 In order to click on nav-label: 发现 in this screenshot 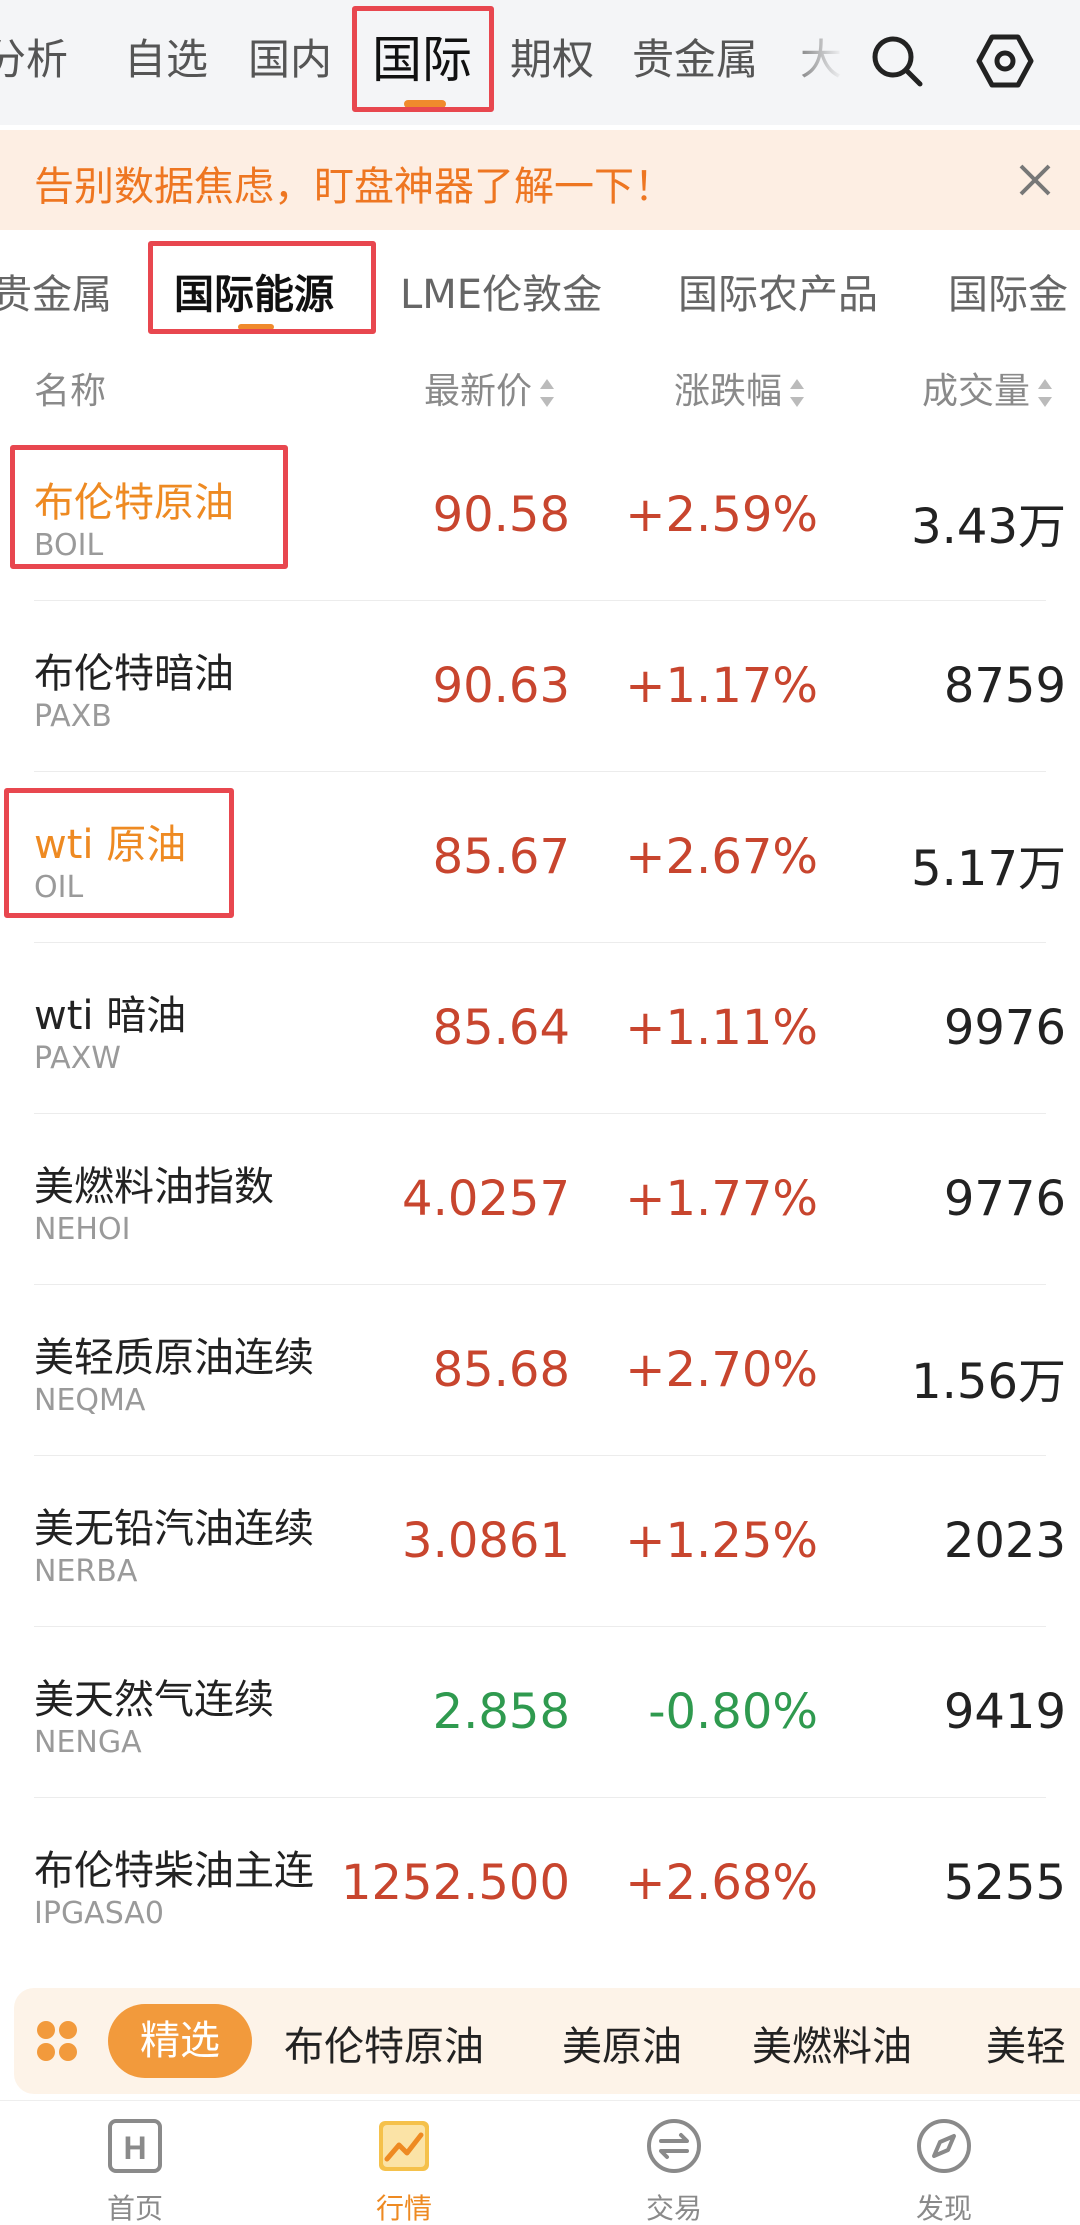, I will do `click(943, 2208)`.